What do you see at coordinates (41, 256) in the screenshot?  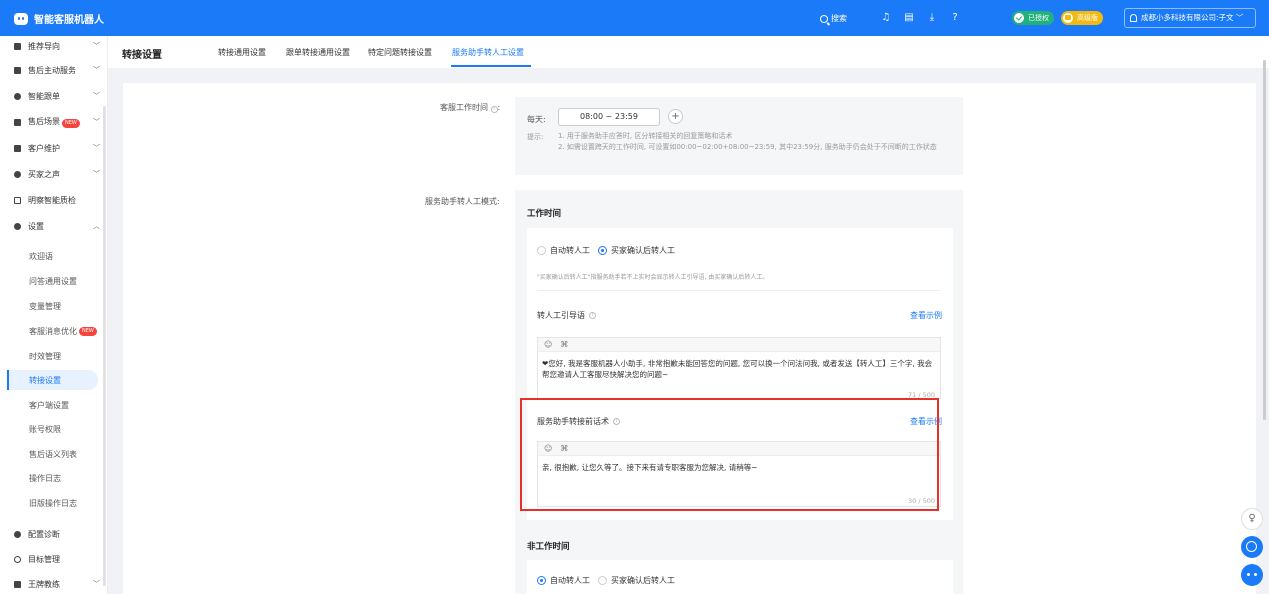 I see `sidebar-sub-label: 欢迎语` at bounding box center [41, 256].